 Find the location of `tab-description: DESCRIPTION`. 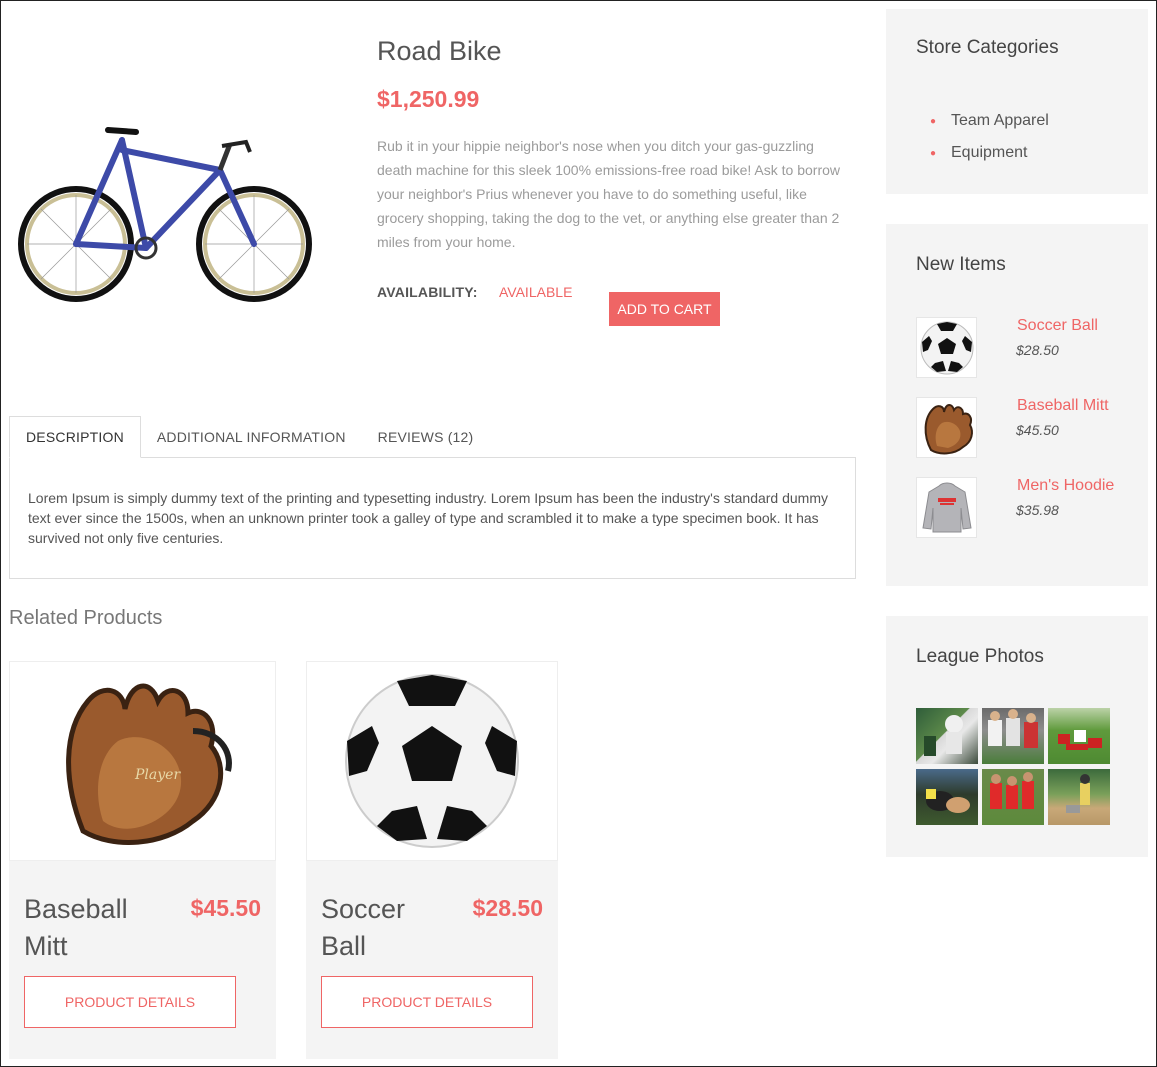

tab-description: DESCRIPTION is located at coordinates (75, 437).